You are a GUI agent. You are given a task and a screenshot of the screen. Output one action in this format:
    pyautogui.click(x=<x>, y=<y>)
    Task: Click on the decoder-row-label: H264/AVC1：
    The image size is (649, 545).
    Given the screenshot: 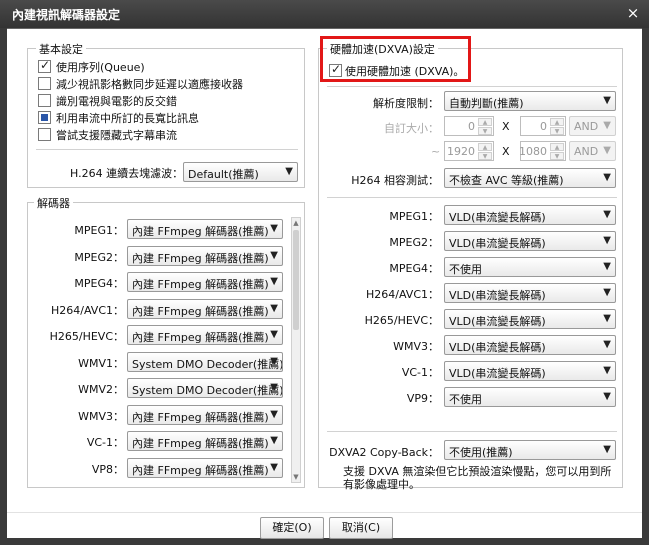 What is the action you would take?
    pyautogui.click(x=87, y=310)
    